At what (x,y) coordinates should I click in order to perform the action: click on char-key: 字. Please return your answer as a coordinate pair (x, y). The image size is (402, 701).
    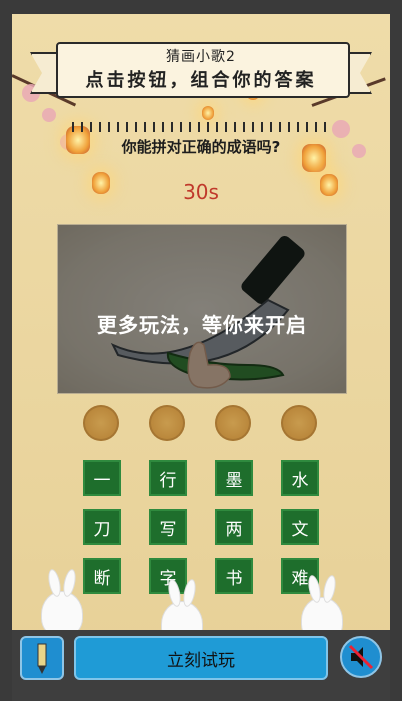
    Looking at the image, I should click on (168, 576).